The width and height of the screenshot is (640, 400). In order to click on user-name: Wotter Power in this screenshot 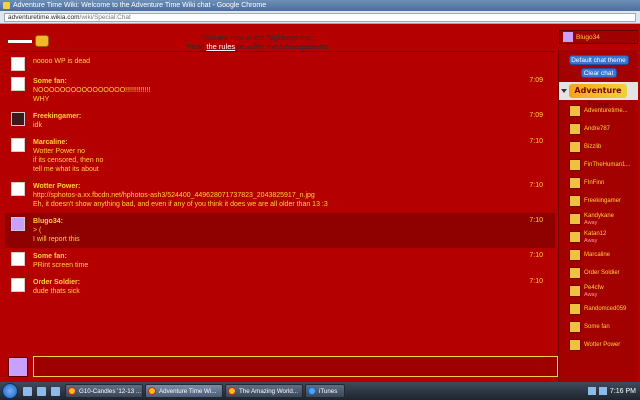, I will do `click(602, 345)`.